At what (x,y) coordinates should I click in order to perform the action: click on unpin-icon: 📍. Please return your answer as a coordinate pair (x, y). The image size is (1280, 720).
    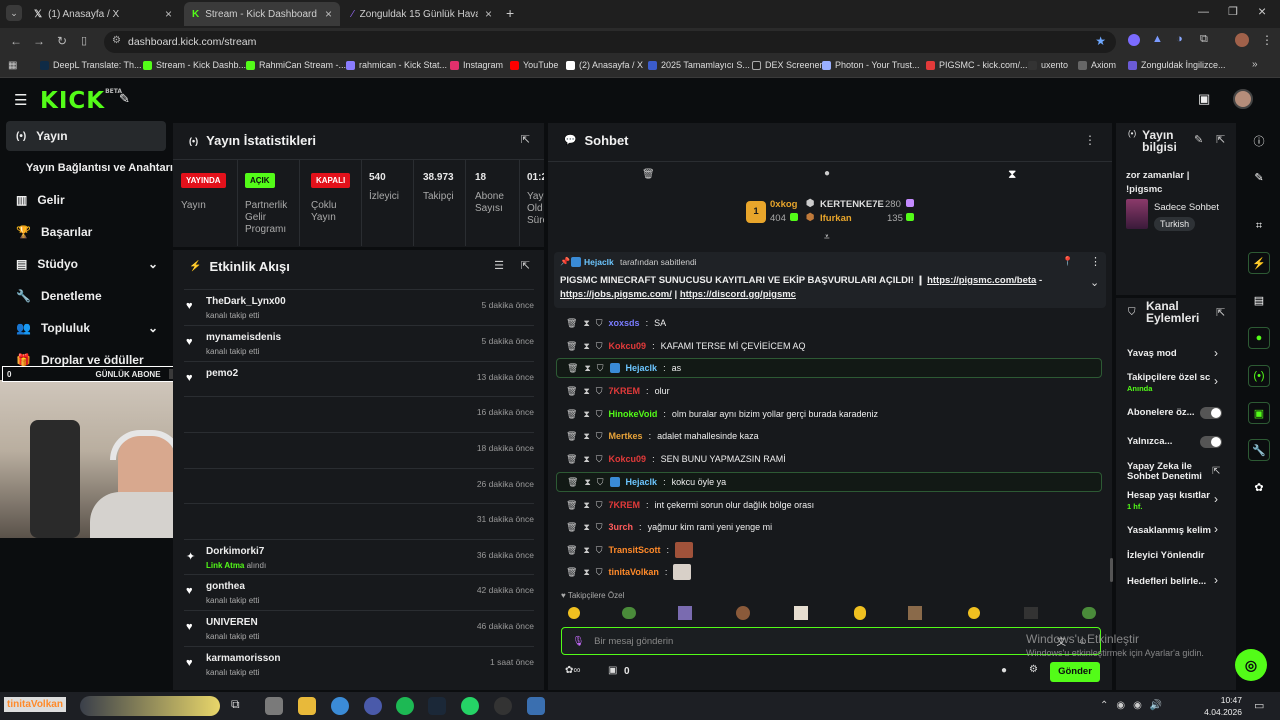
    Looking at the image, I should click on (1067, 261).